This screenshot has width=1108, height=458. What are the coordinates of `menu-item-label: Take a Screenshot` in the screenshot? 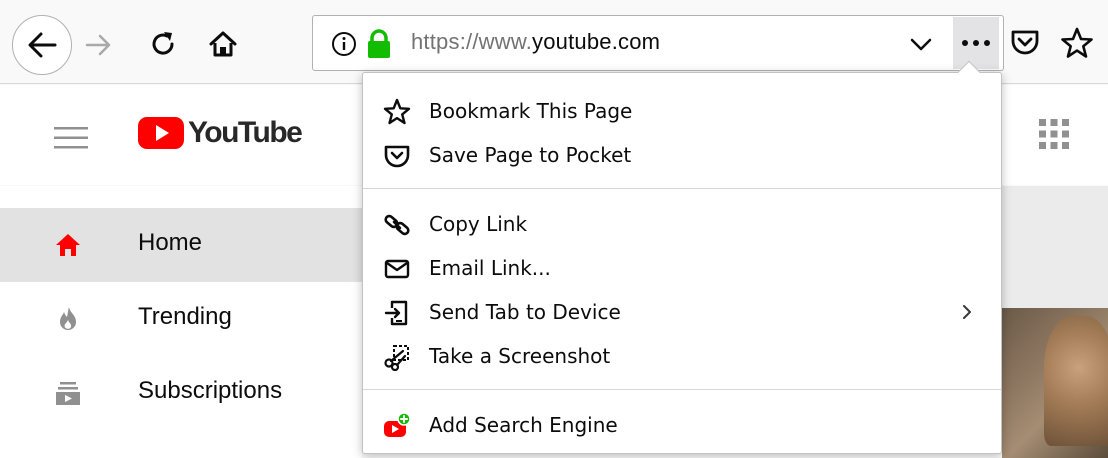 It's located at (520, 356).